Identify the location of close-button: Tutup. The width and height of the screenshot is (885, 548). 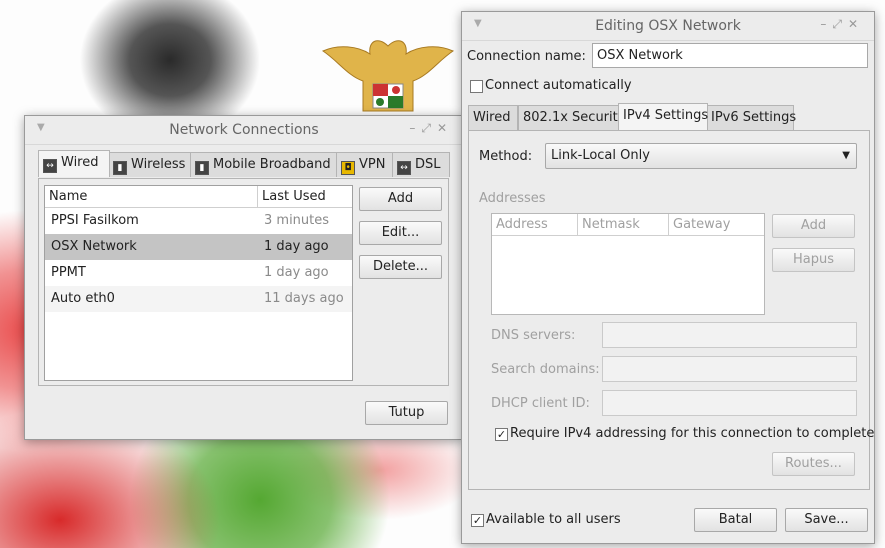
(406, 413).